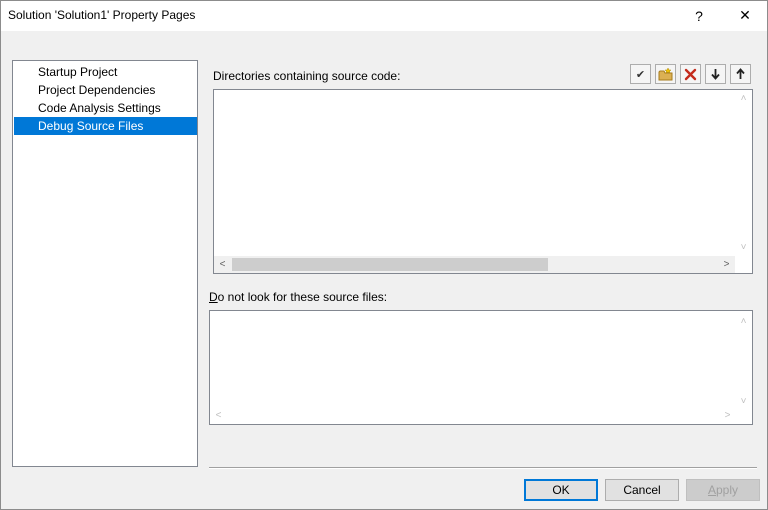 The height and width of the screenshot is (510, 768). Describe the element at coordinates (302, 297) in the screenshot. I see `exclude-files-label-text: o not look for these source files:` at that location.